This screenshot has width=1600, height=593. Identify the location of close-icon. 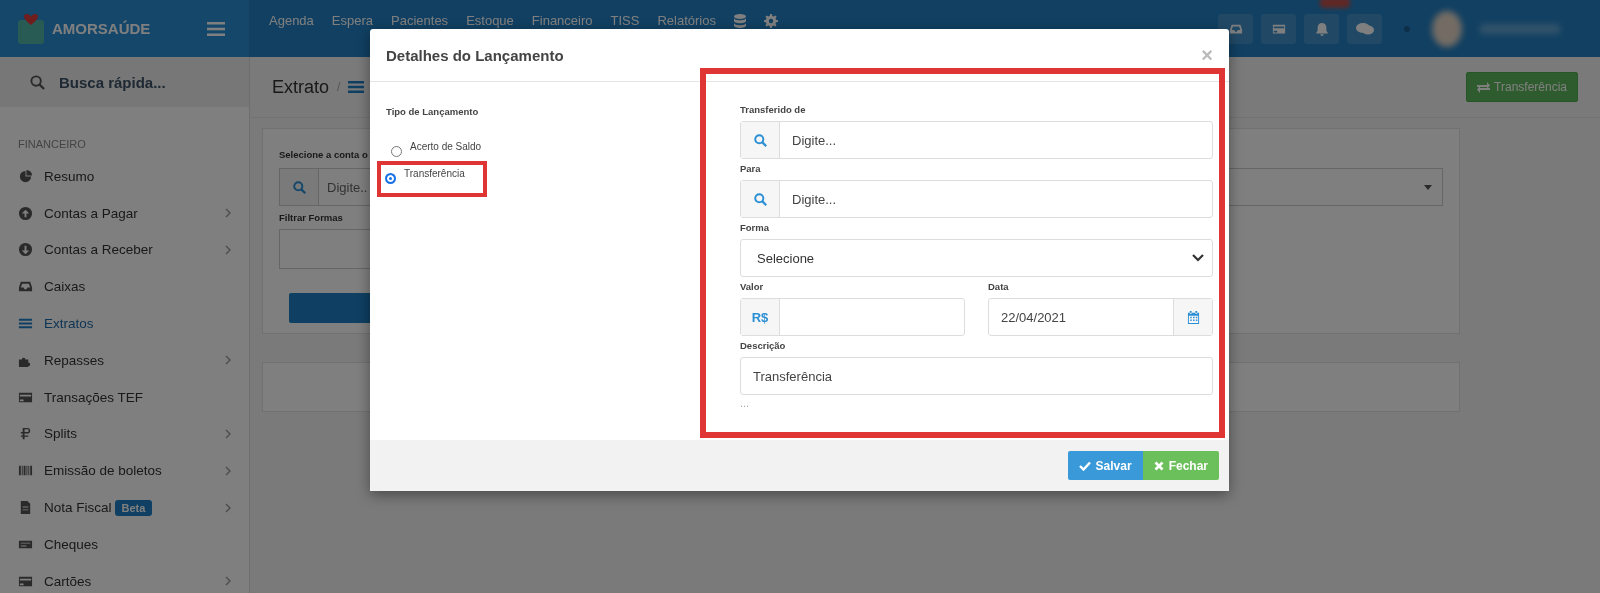
(1158, 465).